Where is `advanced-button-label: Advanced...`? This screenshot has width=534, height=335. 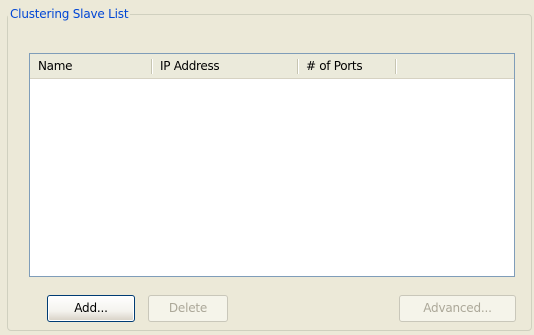 advanced-button-label: Advanced... is located at coordinates (457, 308).